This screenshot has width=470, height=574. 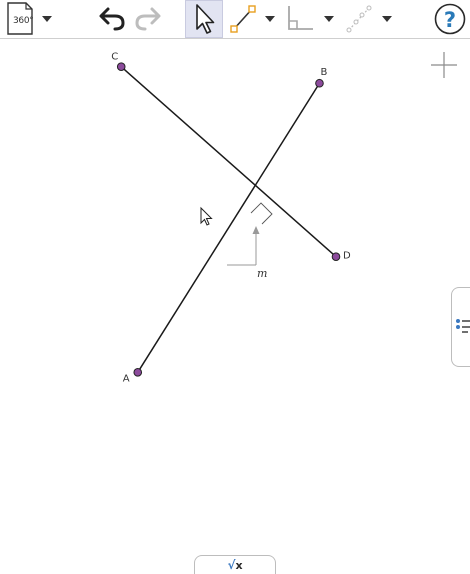 I want to click on perpendicular-tool-button, so click(x=301, y=19).